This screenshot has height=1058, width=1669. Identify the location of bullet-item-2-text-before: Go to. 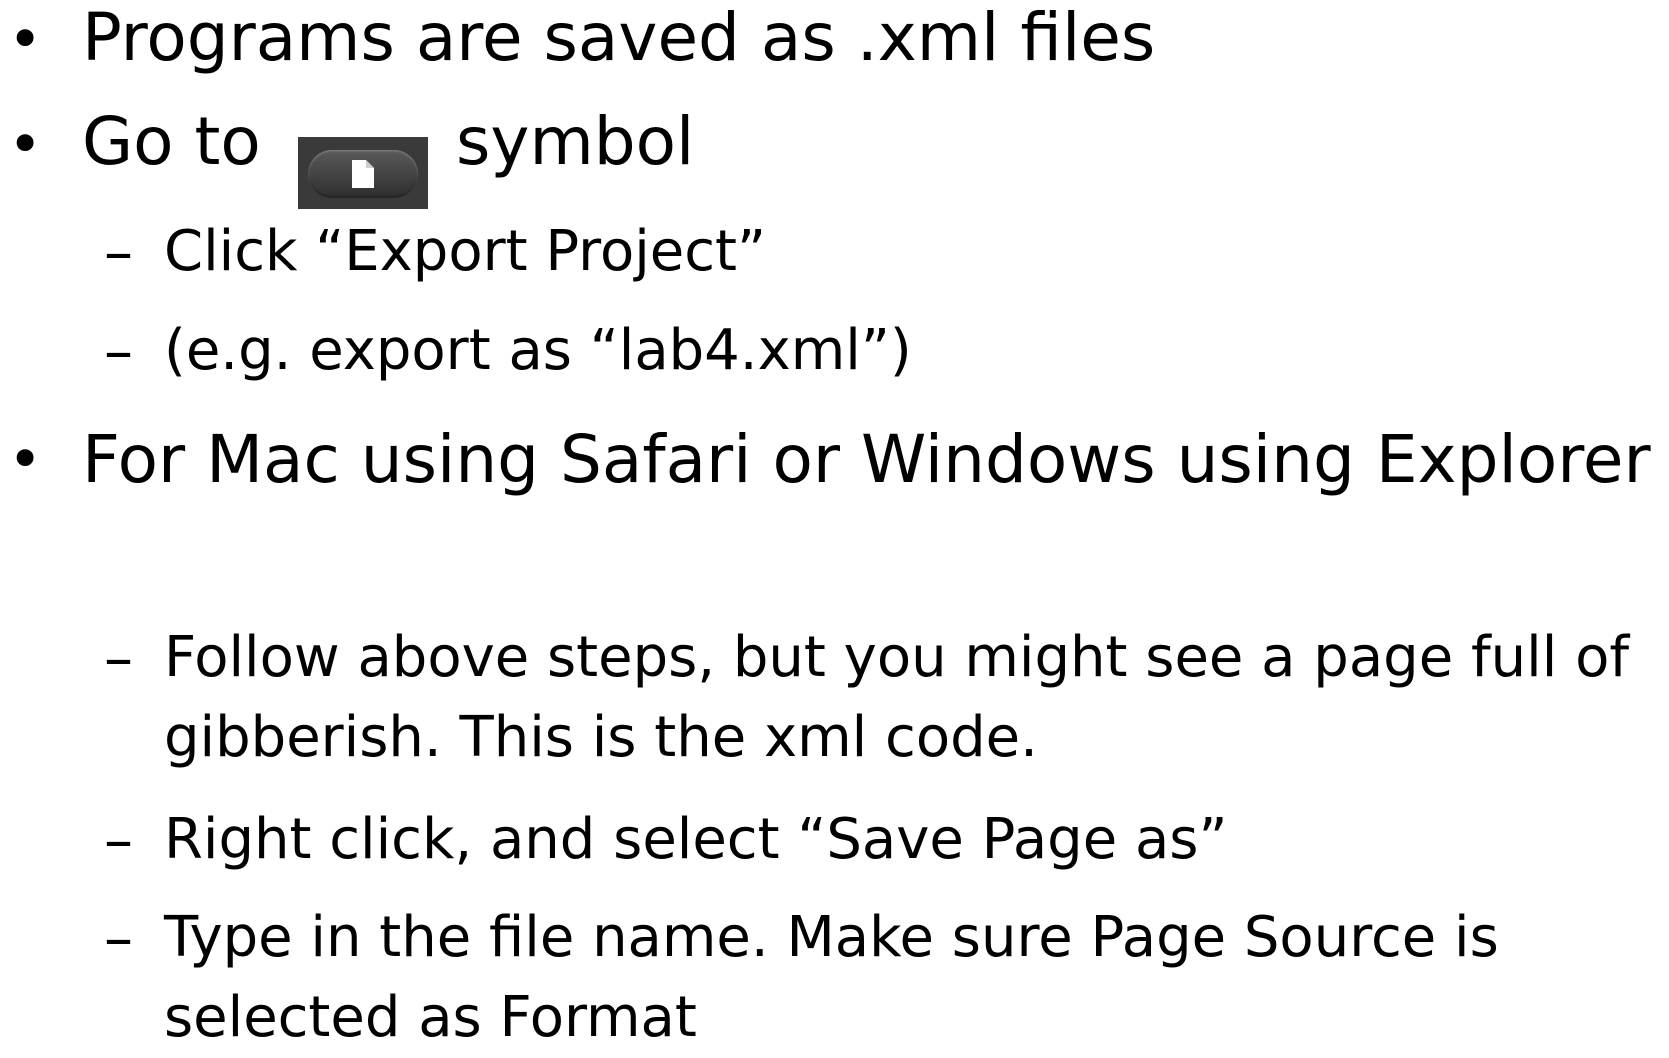
(171, 141).